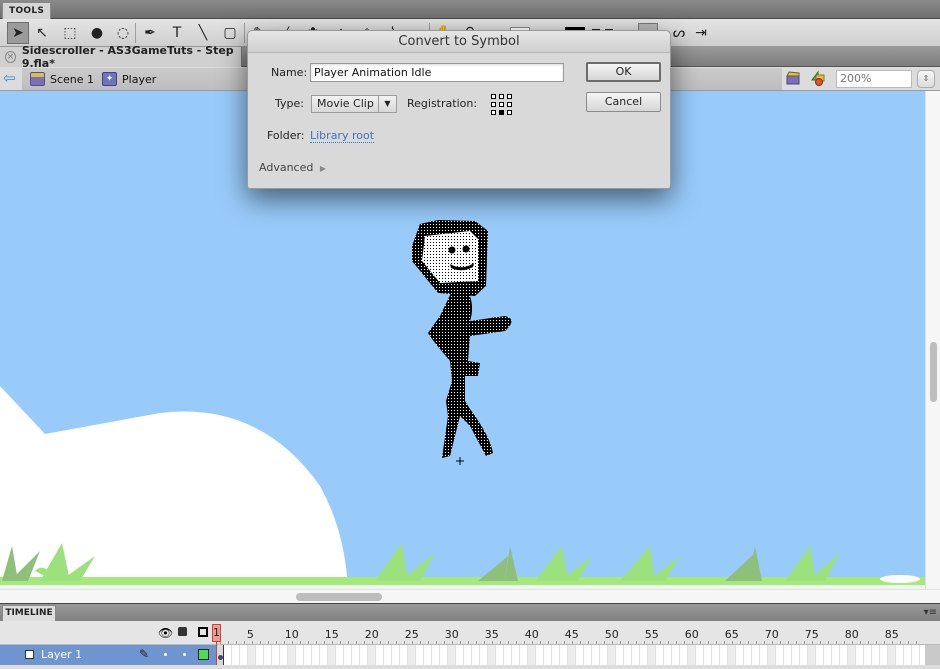 The height and width of the screenshot is (669, 940). What do you see at coordinates (501, 112) in the screenshot?
I see `registration-point-bottom-center` at bounding box center [501, 112].